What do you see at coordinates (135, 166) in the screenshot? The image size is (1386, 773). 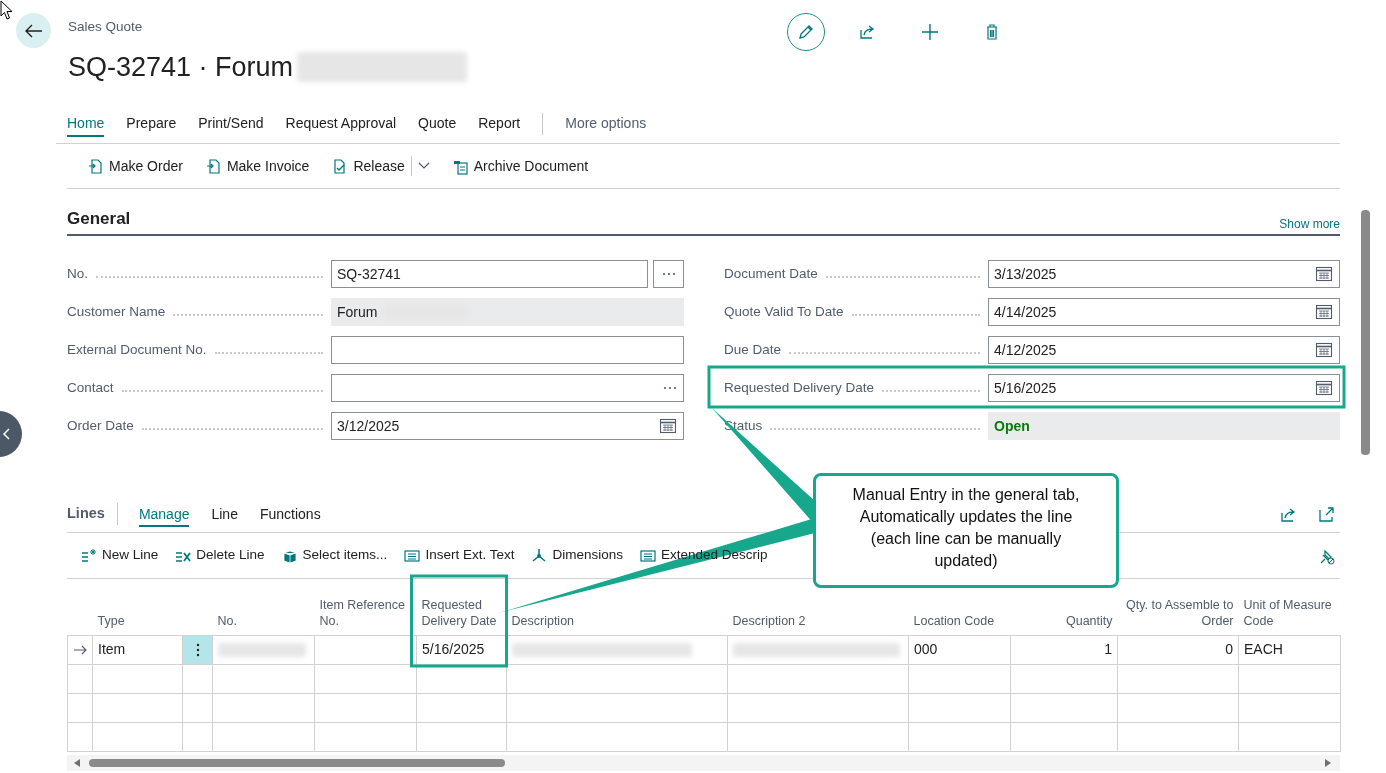 I see `action-button: Make Order` at bounding box center [135, 166].